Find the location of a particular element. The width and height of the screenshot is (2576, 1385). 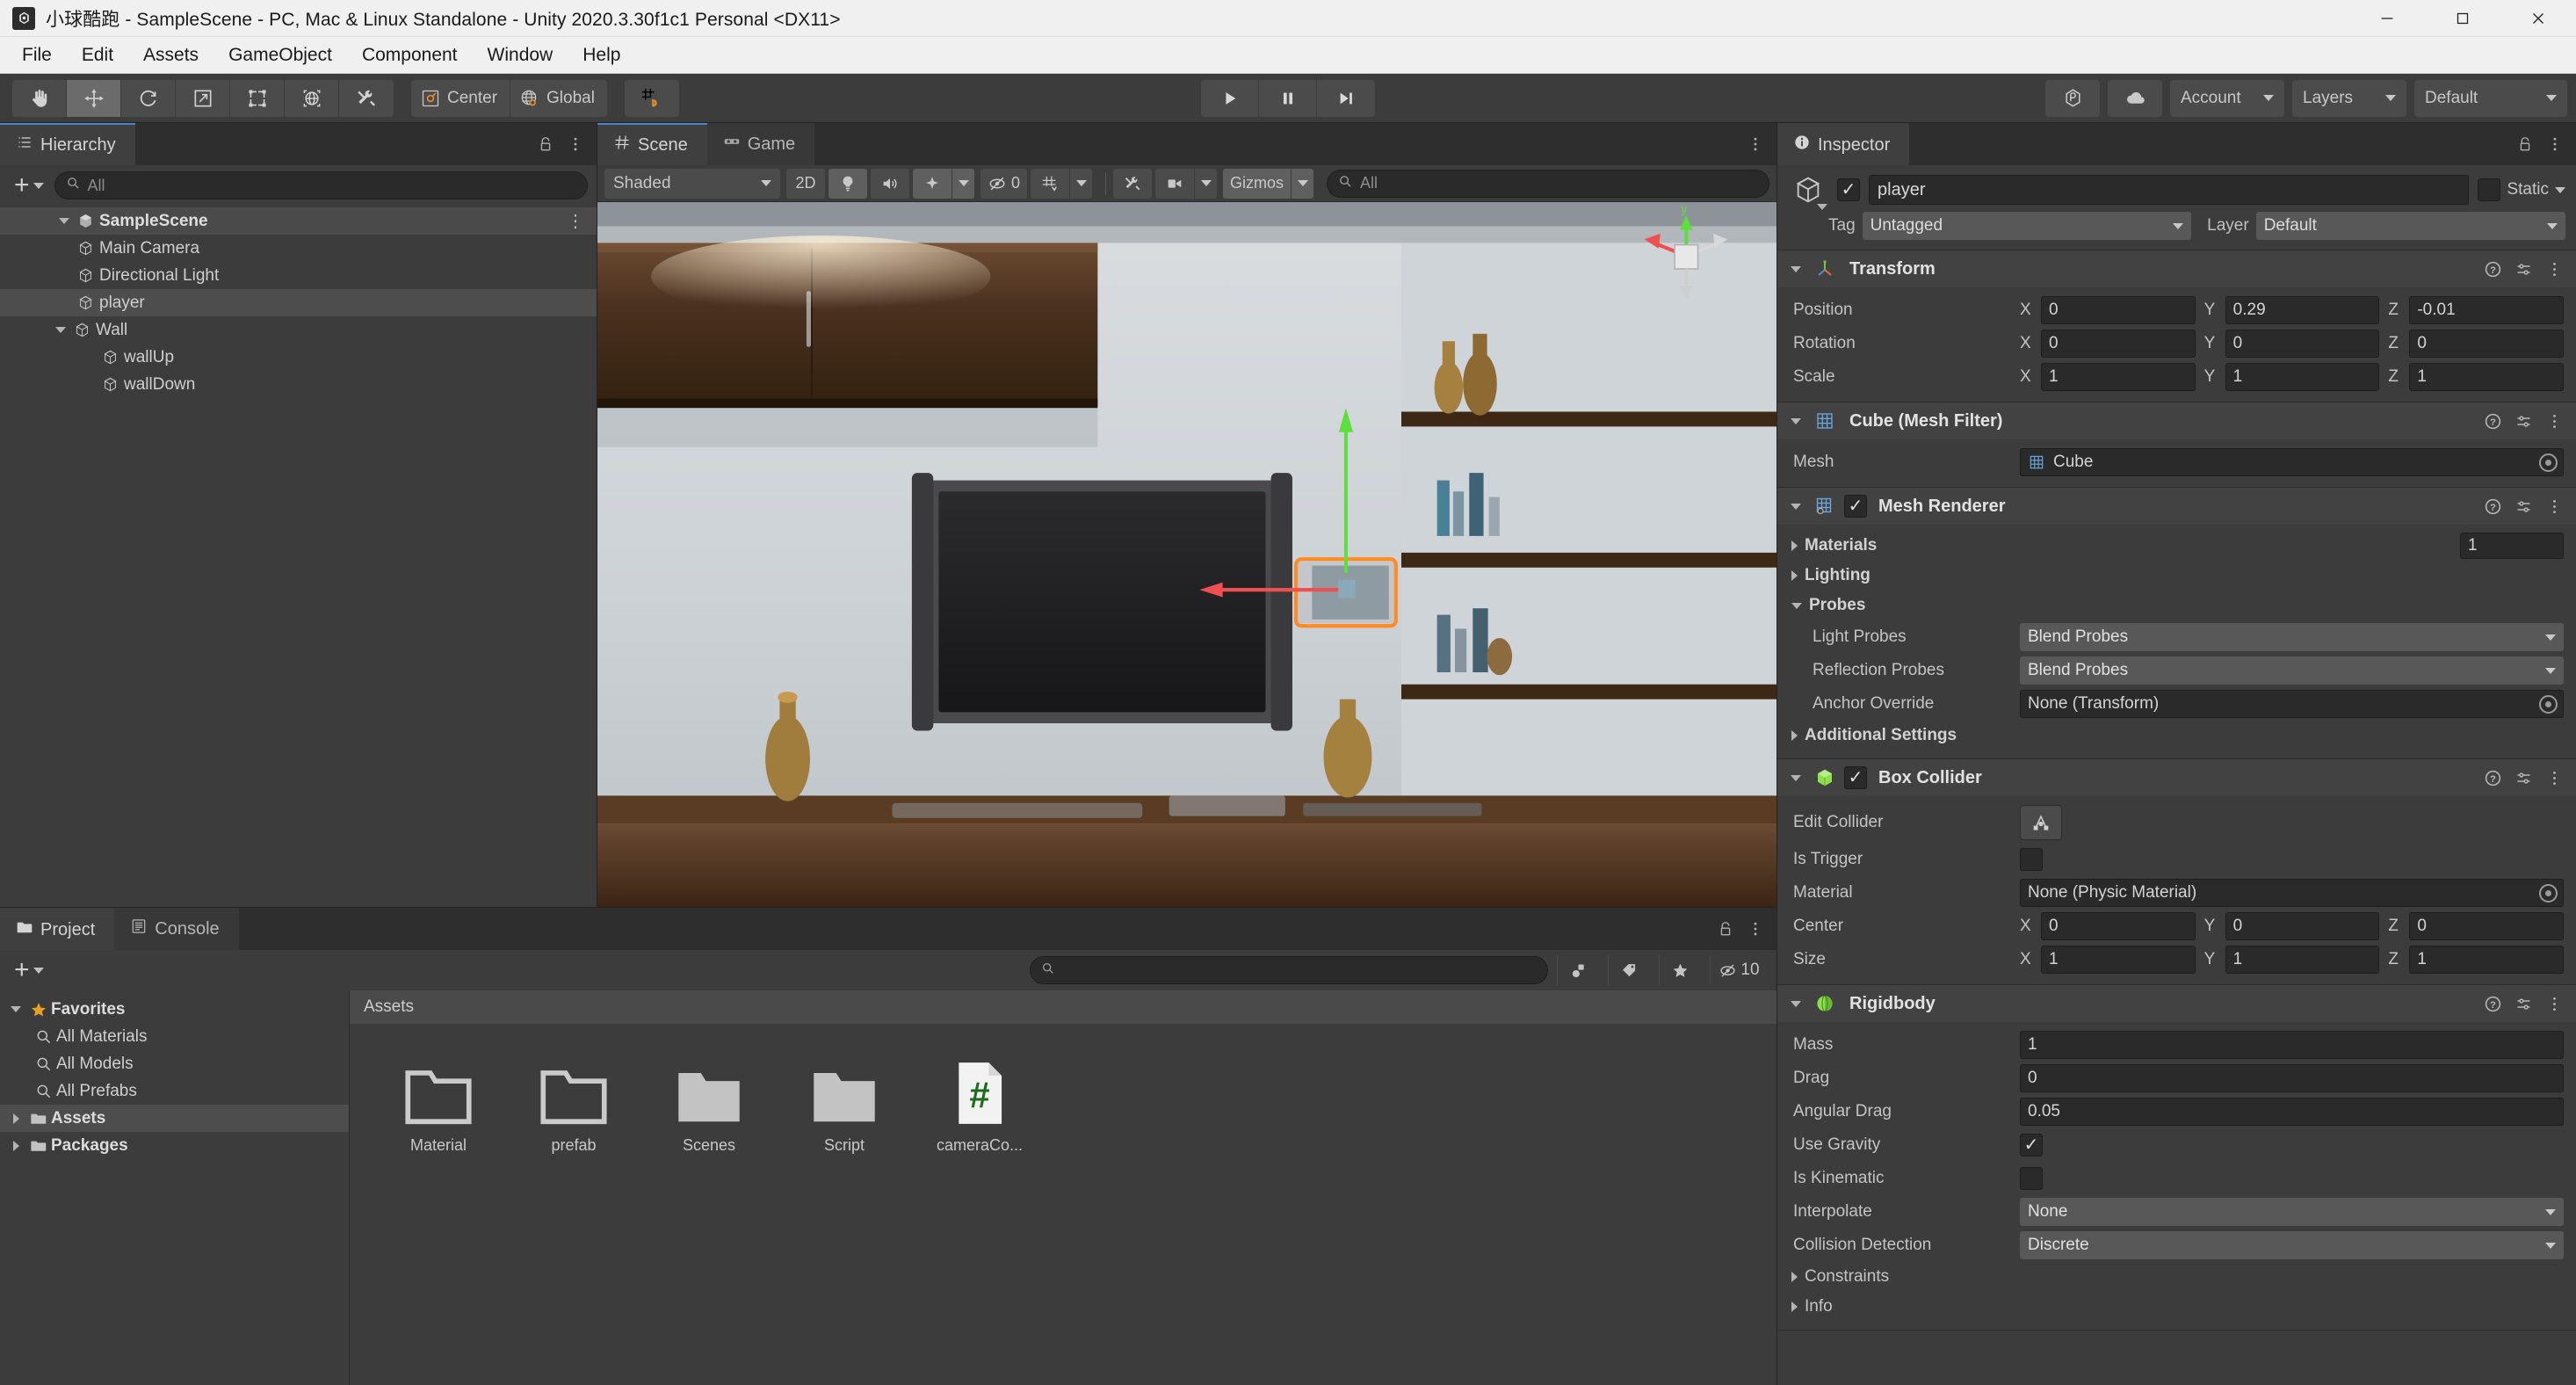

use-gravity-checkbox is located at coordinates (2031, 1145).